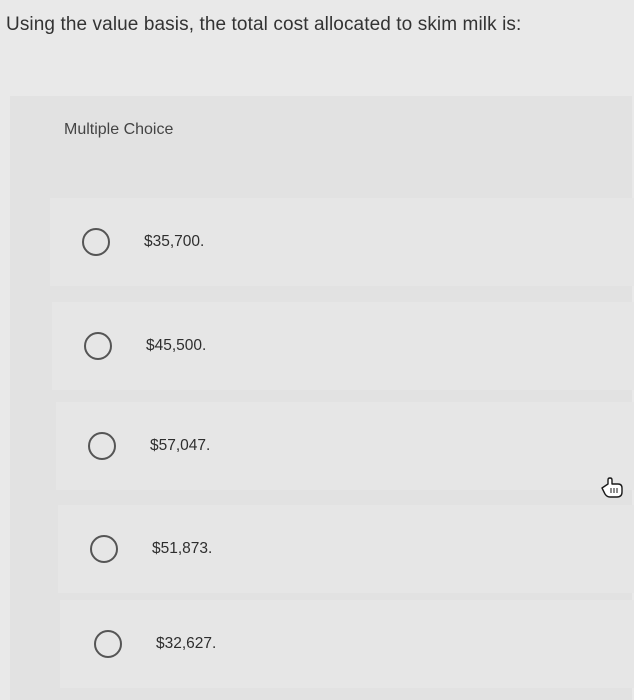 The image size is (634, 700). I want to click on answer-option-4: $51,873., so click(346, 549).